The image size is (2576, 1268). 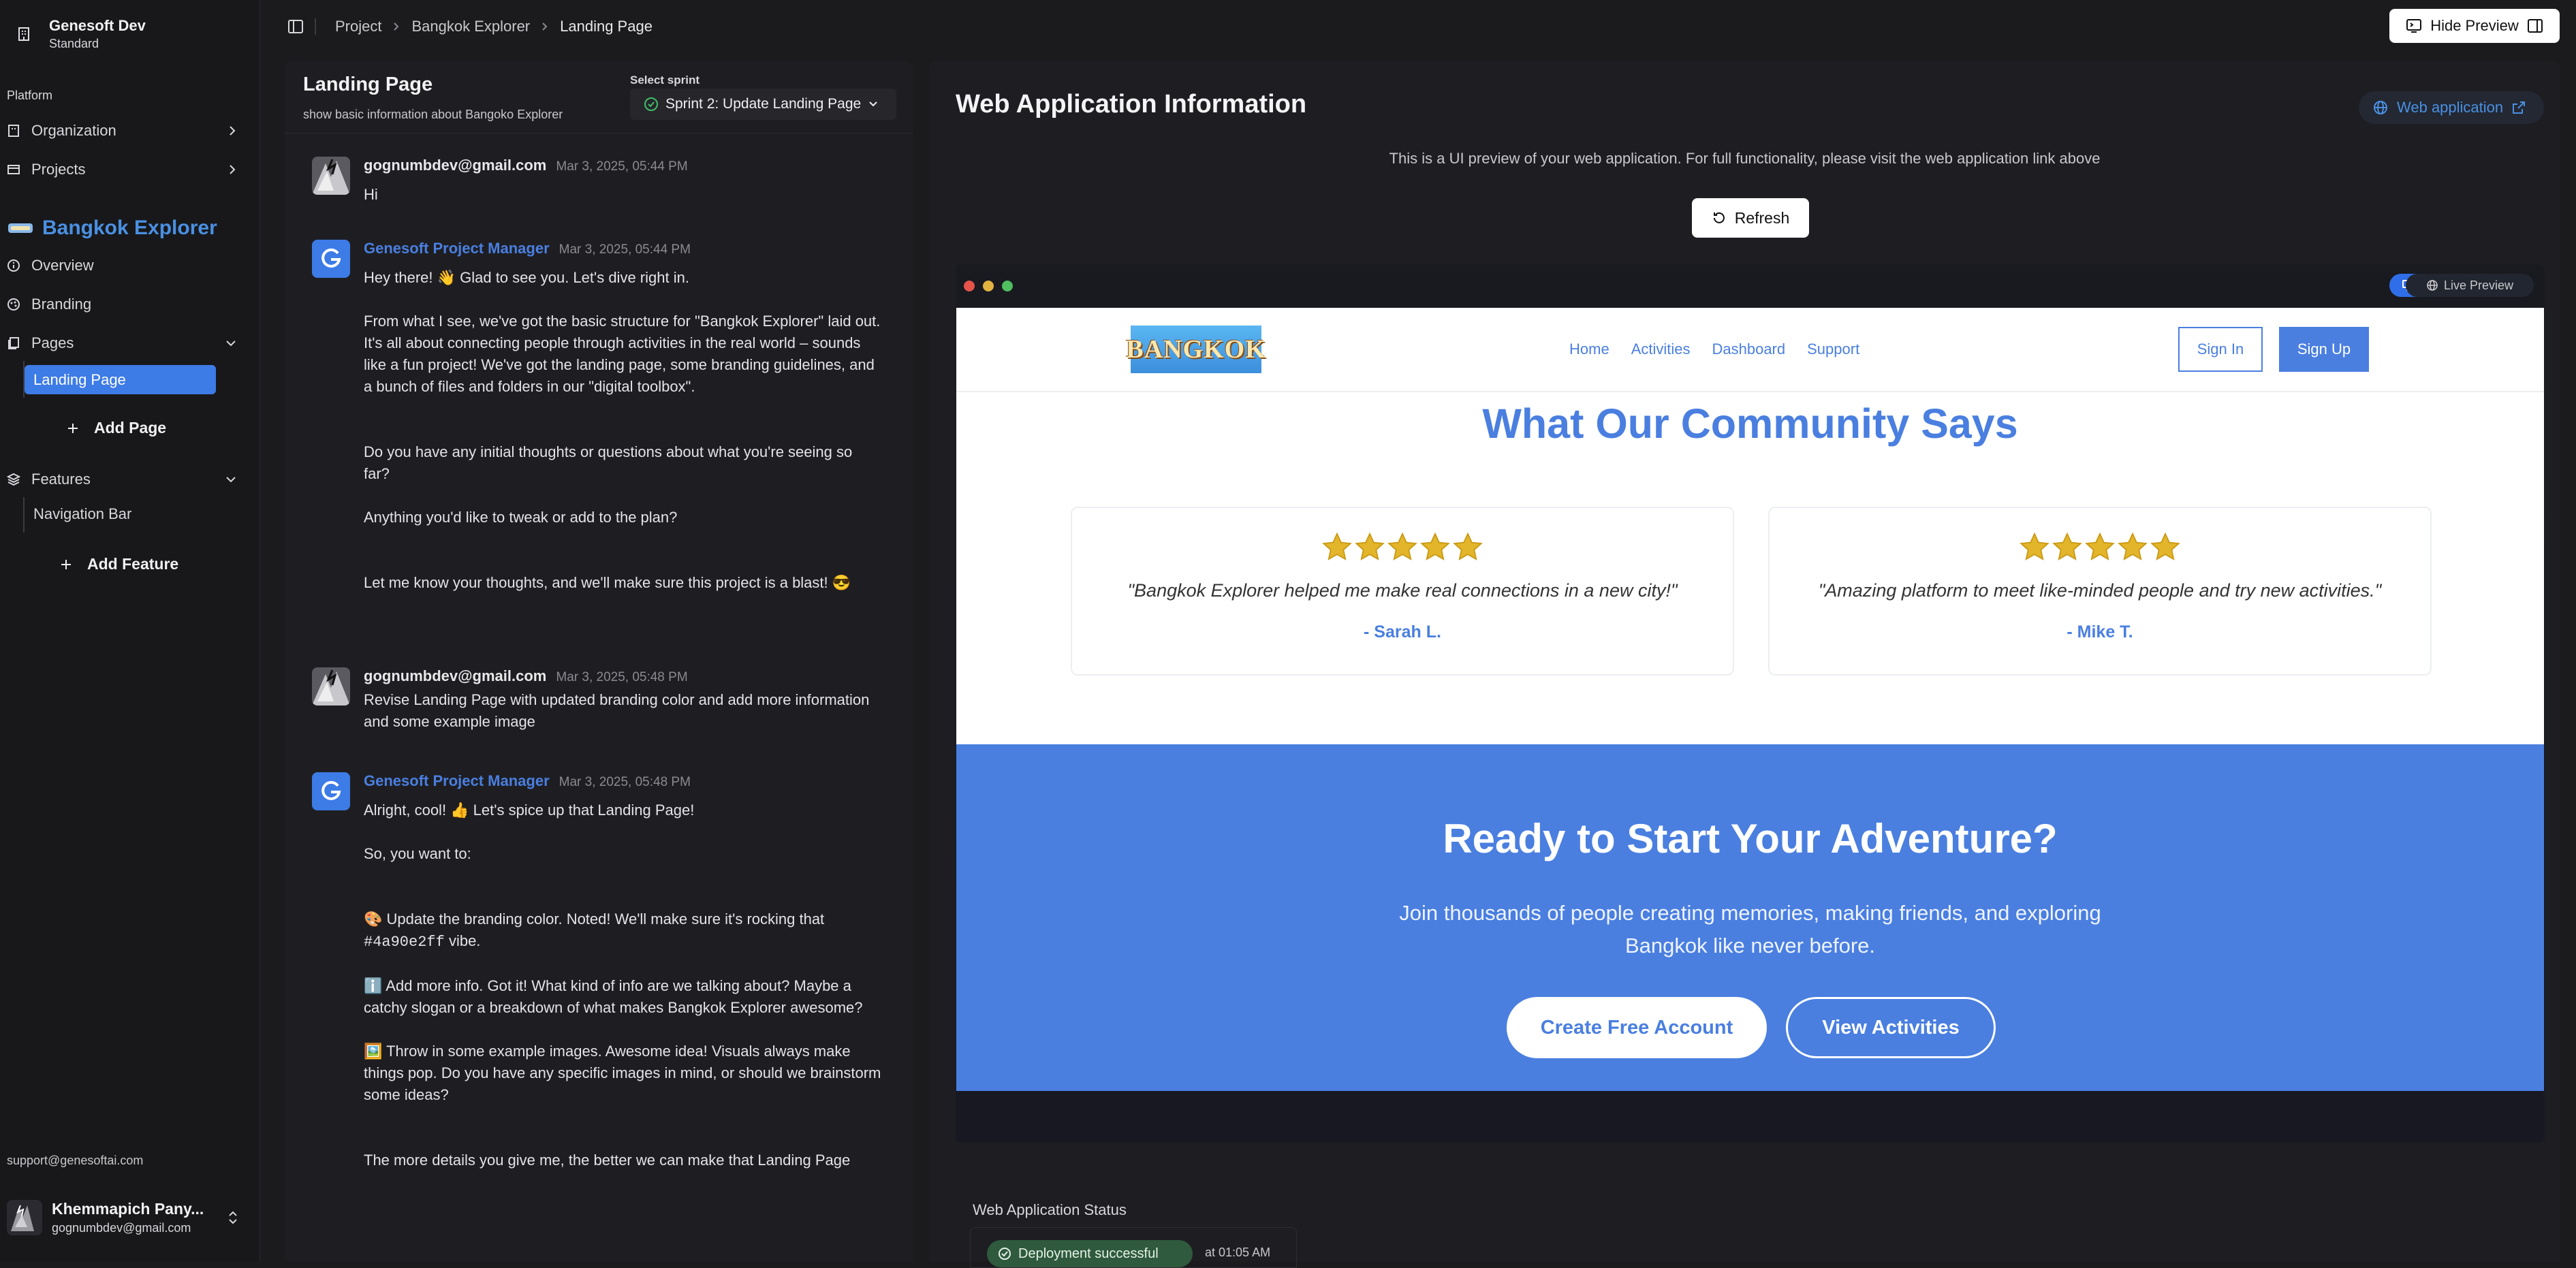 What do you see at coordinates (1637, 1027) in the screenshot?
I see `create-free-account-button: Create Free Account` at bounding box center [1637, 1027].